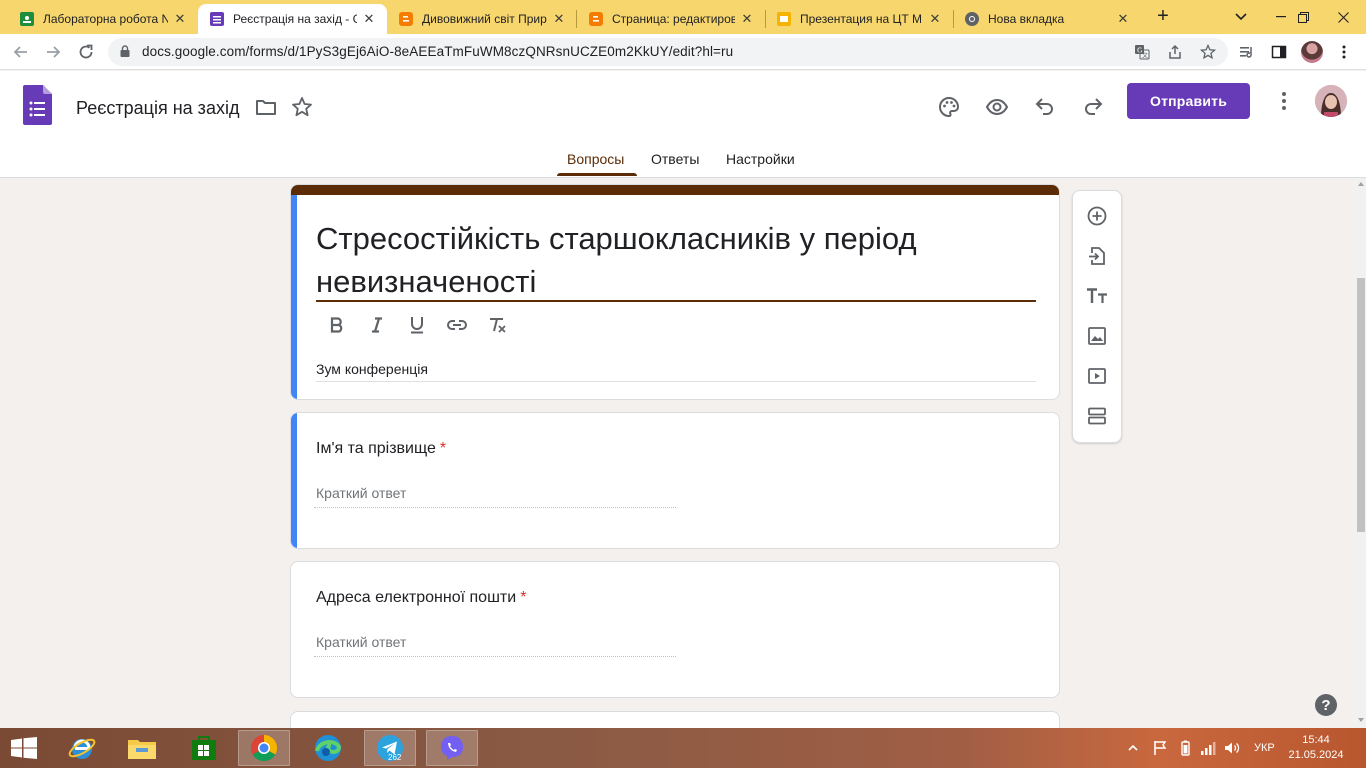  I want to click on add-image-button, so click(1097, 336).